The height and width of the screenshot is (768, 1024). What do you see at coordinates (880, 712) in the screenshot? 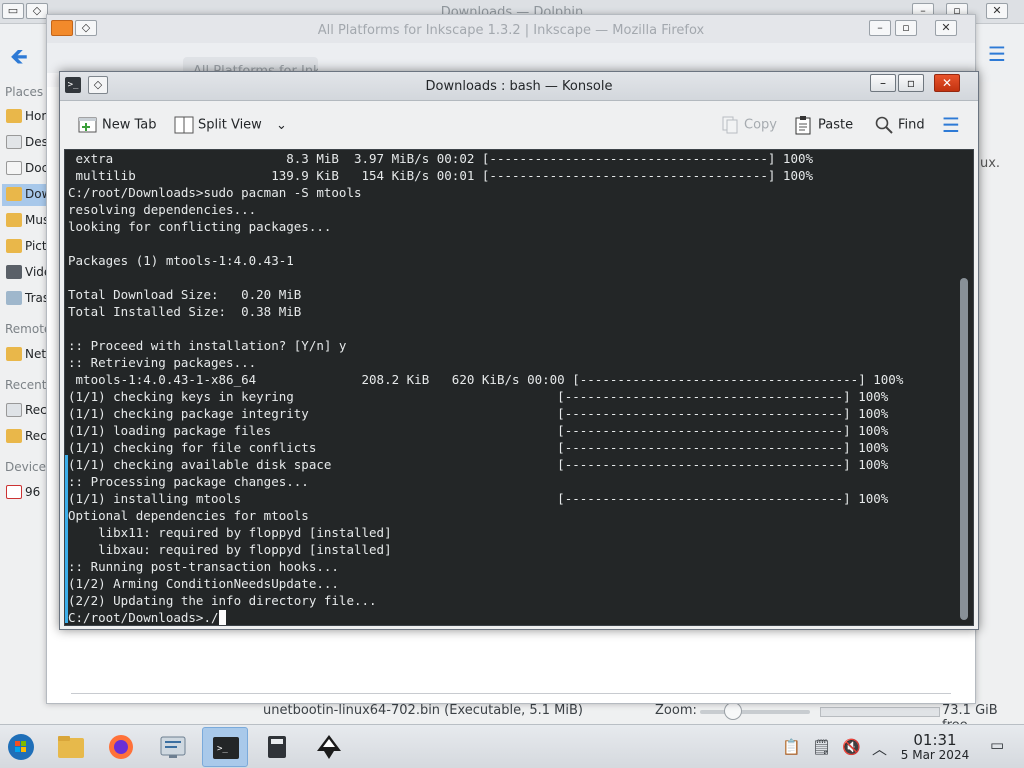
I see `free-space-bar` at bounding box center [880, 712].